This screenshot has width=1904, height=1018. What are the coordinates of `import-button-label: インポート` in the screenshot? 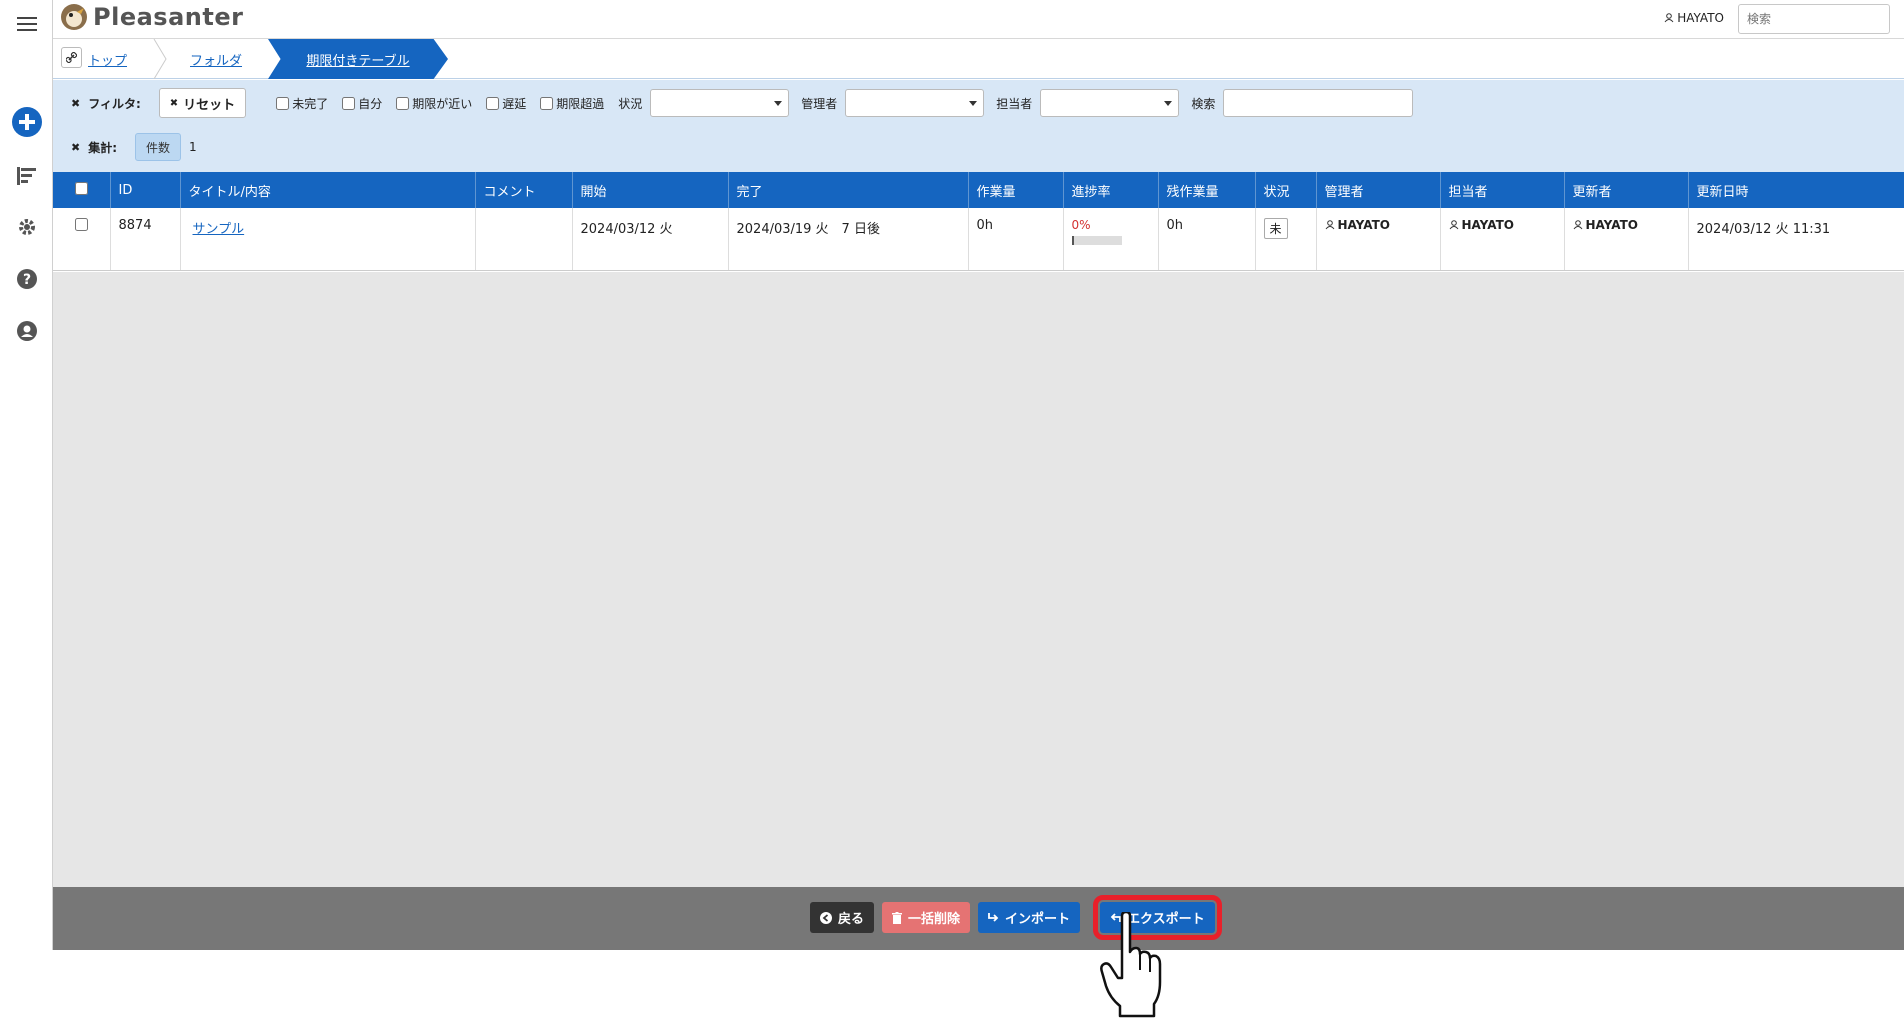 It's located at (1038, 918).